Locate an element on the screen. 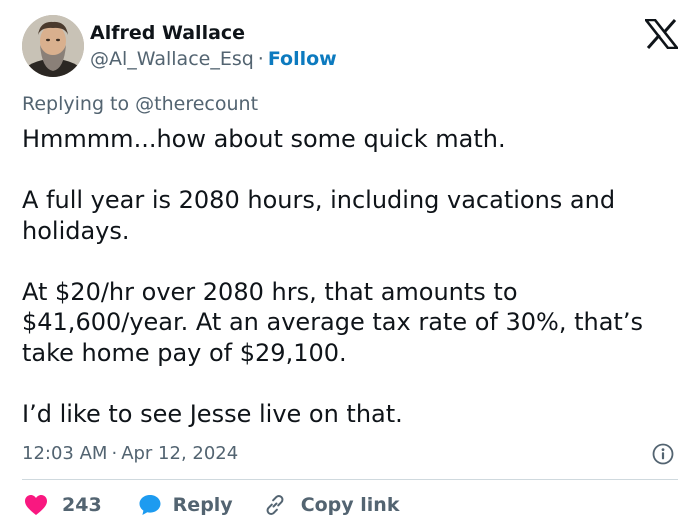  reply-label: Reply is located at coordinates (202, 505).